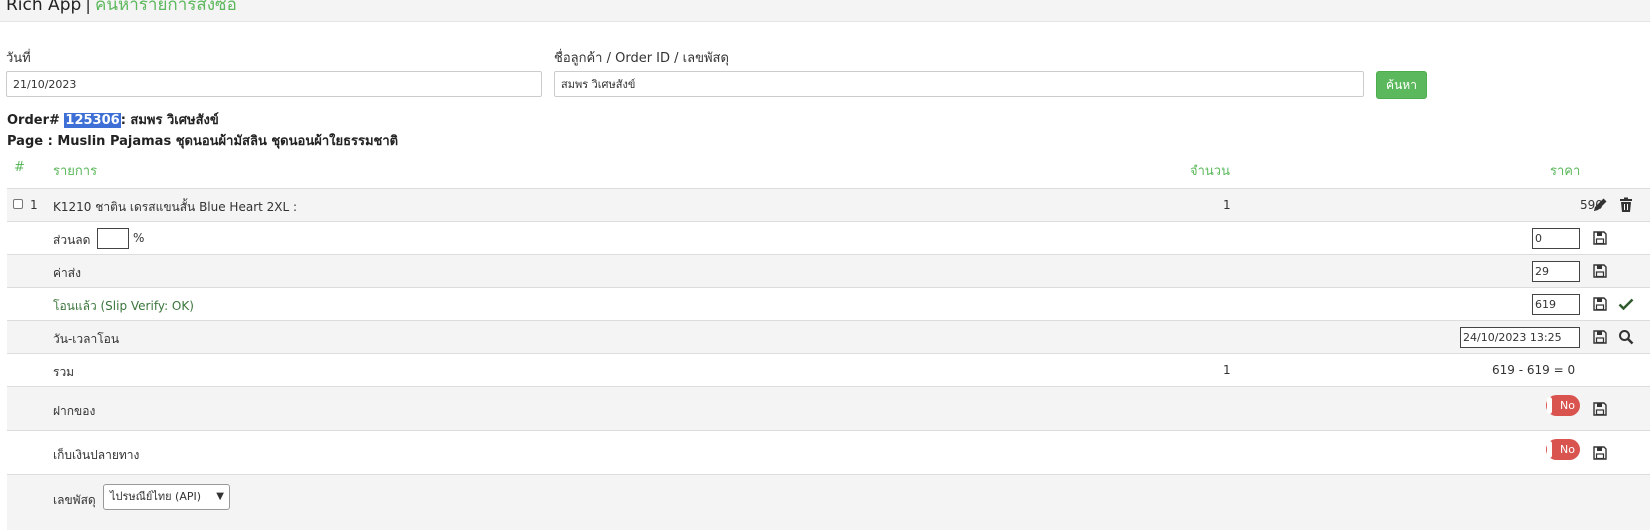  Describe the element at coordinates (828, 452) in the screenshot. I see `table-row-cod: เก็บเงินปลายทาง No` at that location.